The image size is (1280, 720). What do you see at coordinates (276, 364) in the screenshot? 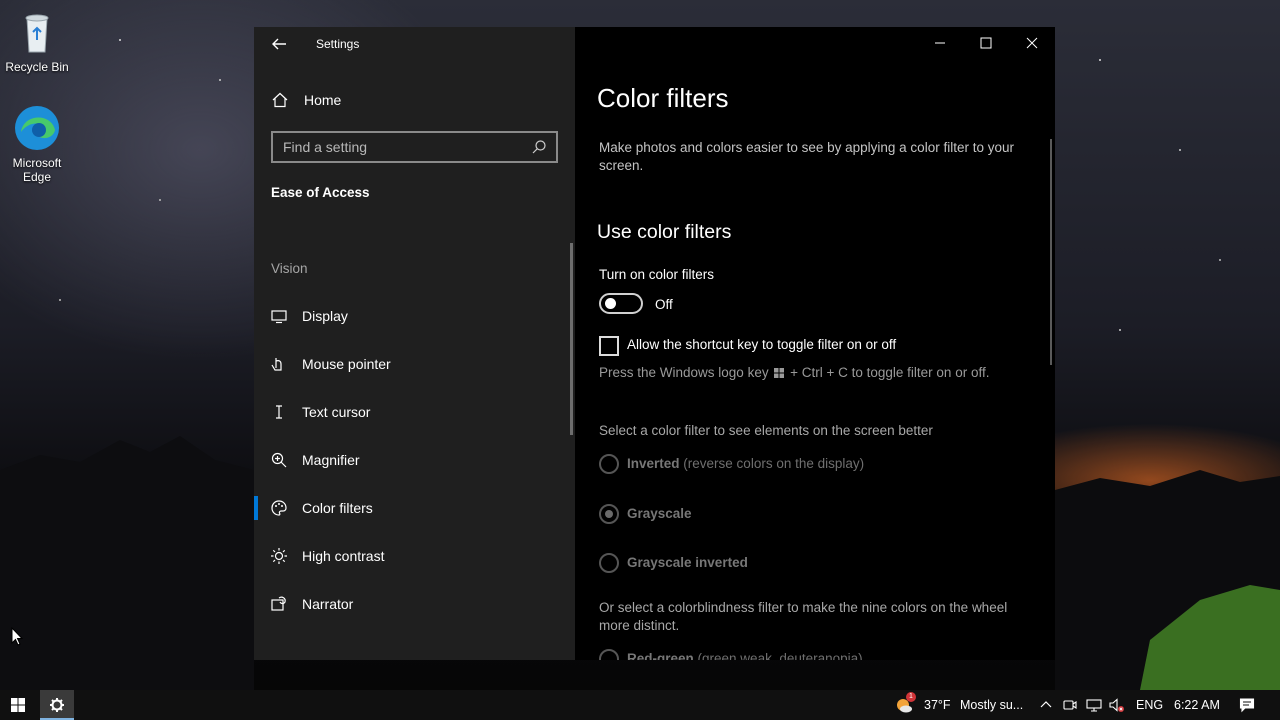
I see `pointer-icon` at bounding box center [276, 364].